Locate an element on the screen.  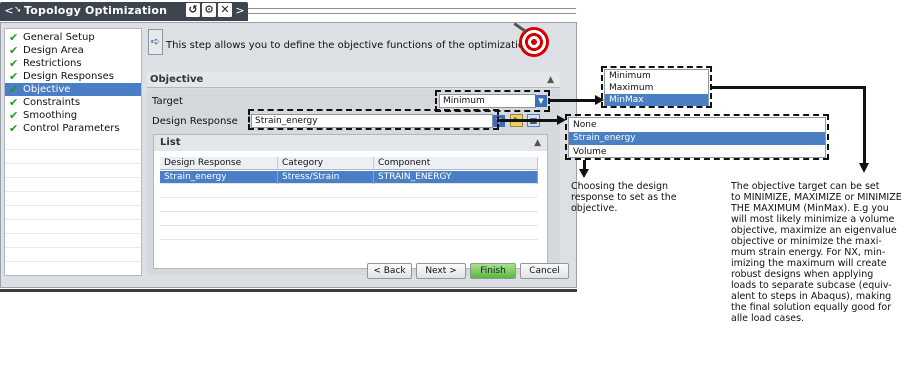
window-title: Topology Optimization is located at coordinates (96, 10).